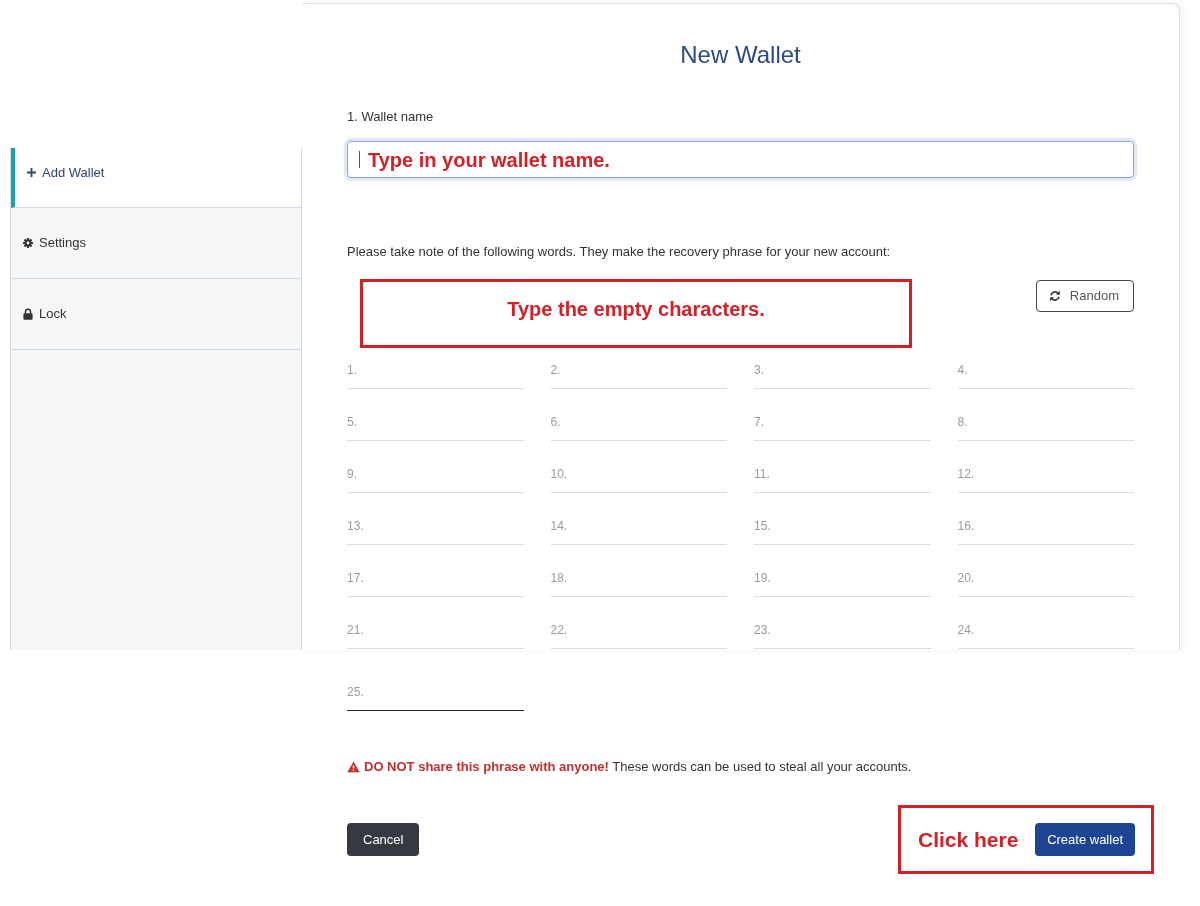  I want to click on word-input: 25., so click(435, 696).